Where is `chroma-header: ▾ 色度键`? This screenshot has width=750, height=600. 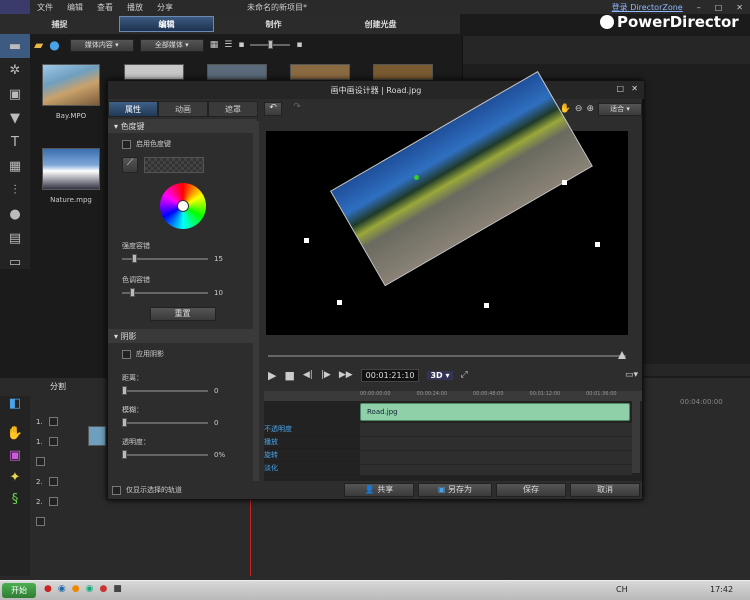
chroma-header: ▾ 色度键 is located at coordinates (182, 126).